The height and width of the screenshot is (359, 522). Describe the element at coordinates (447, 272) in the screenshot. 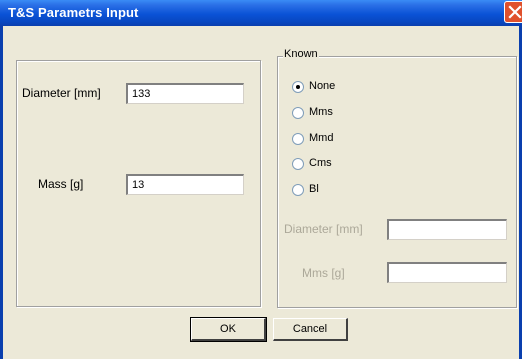

I see `known-mms-input` at that location.